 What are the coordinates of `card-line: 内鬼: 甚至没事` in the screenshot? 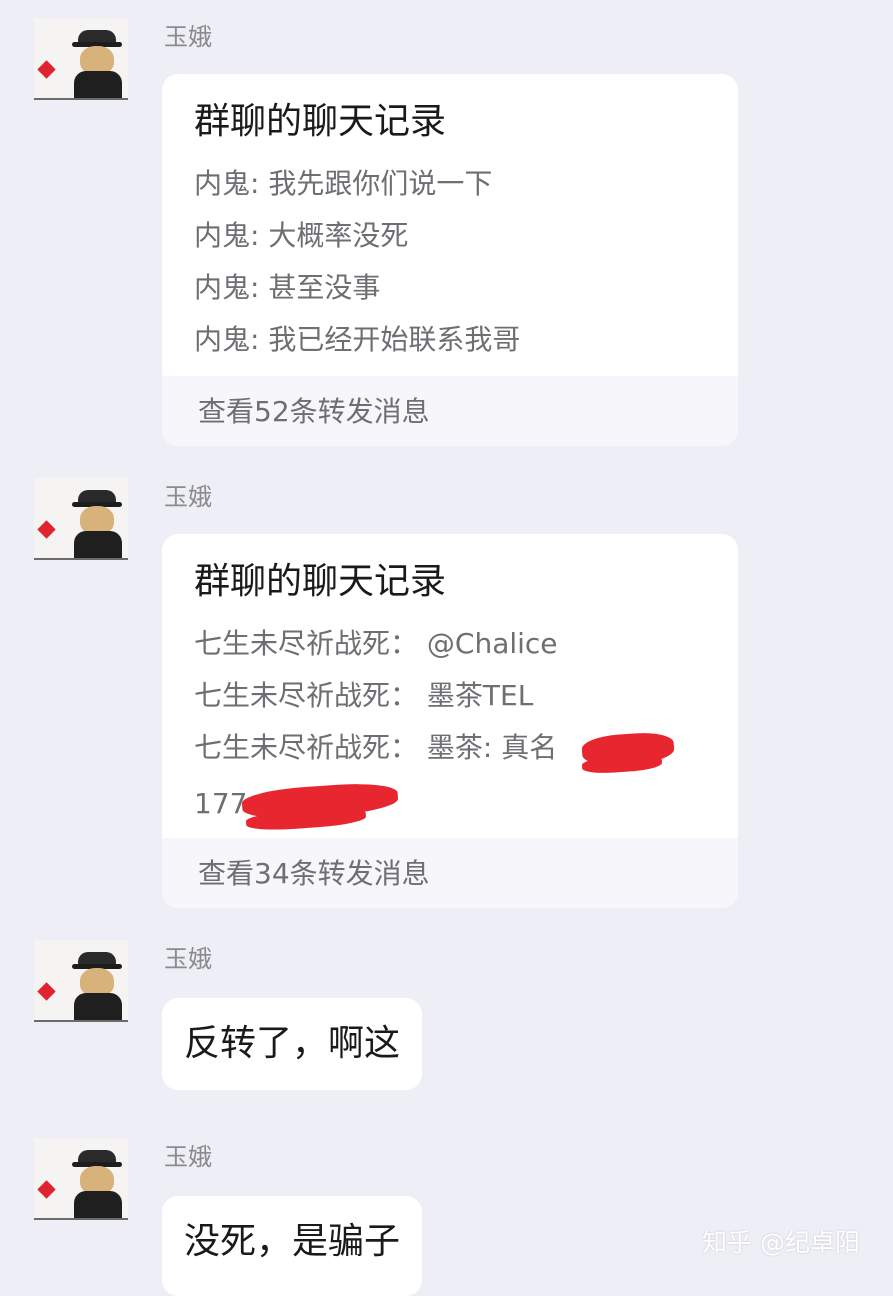 It's located at (287, 287).